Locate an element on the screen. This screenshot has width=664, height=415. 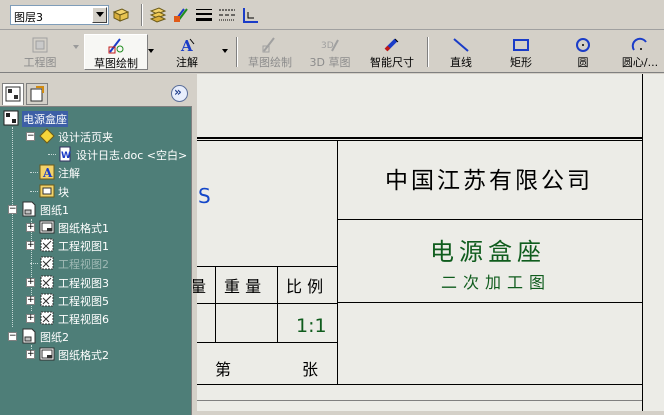
feature-manager-tabs: » is located at coordinates (96, 94).